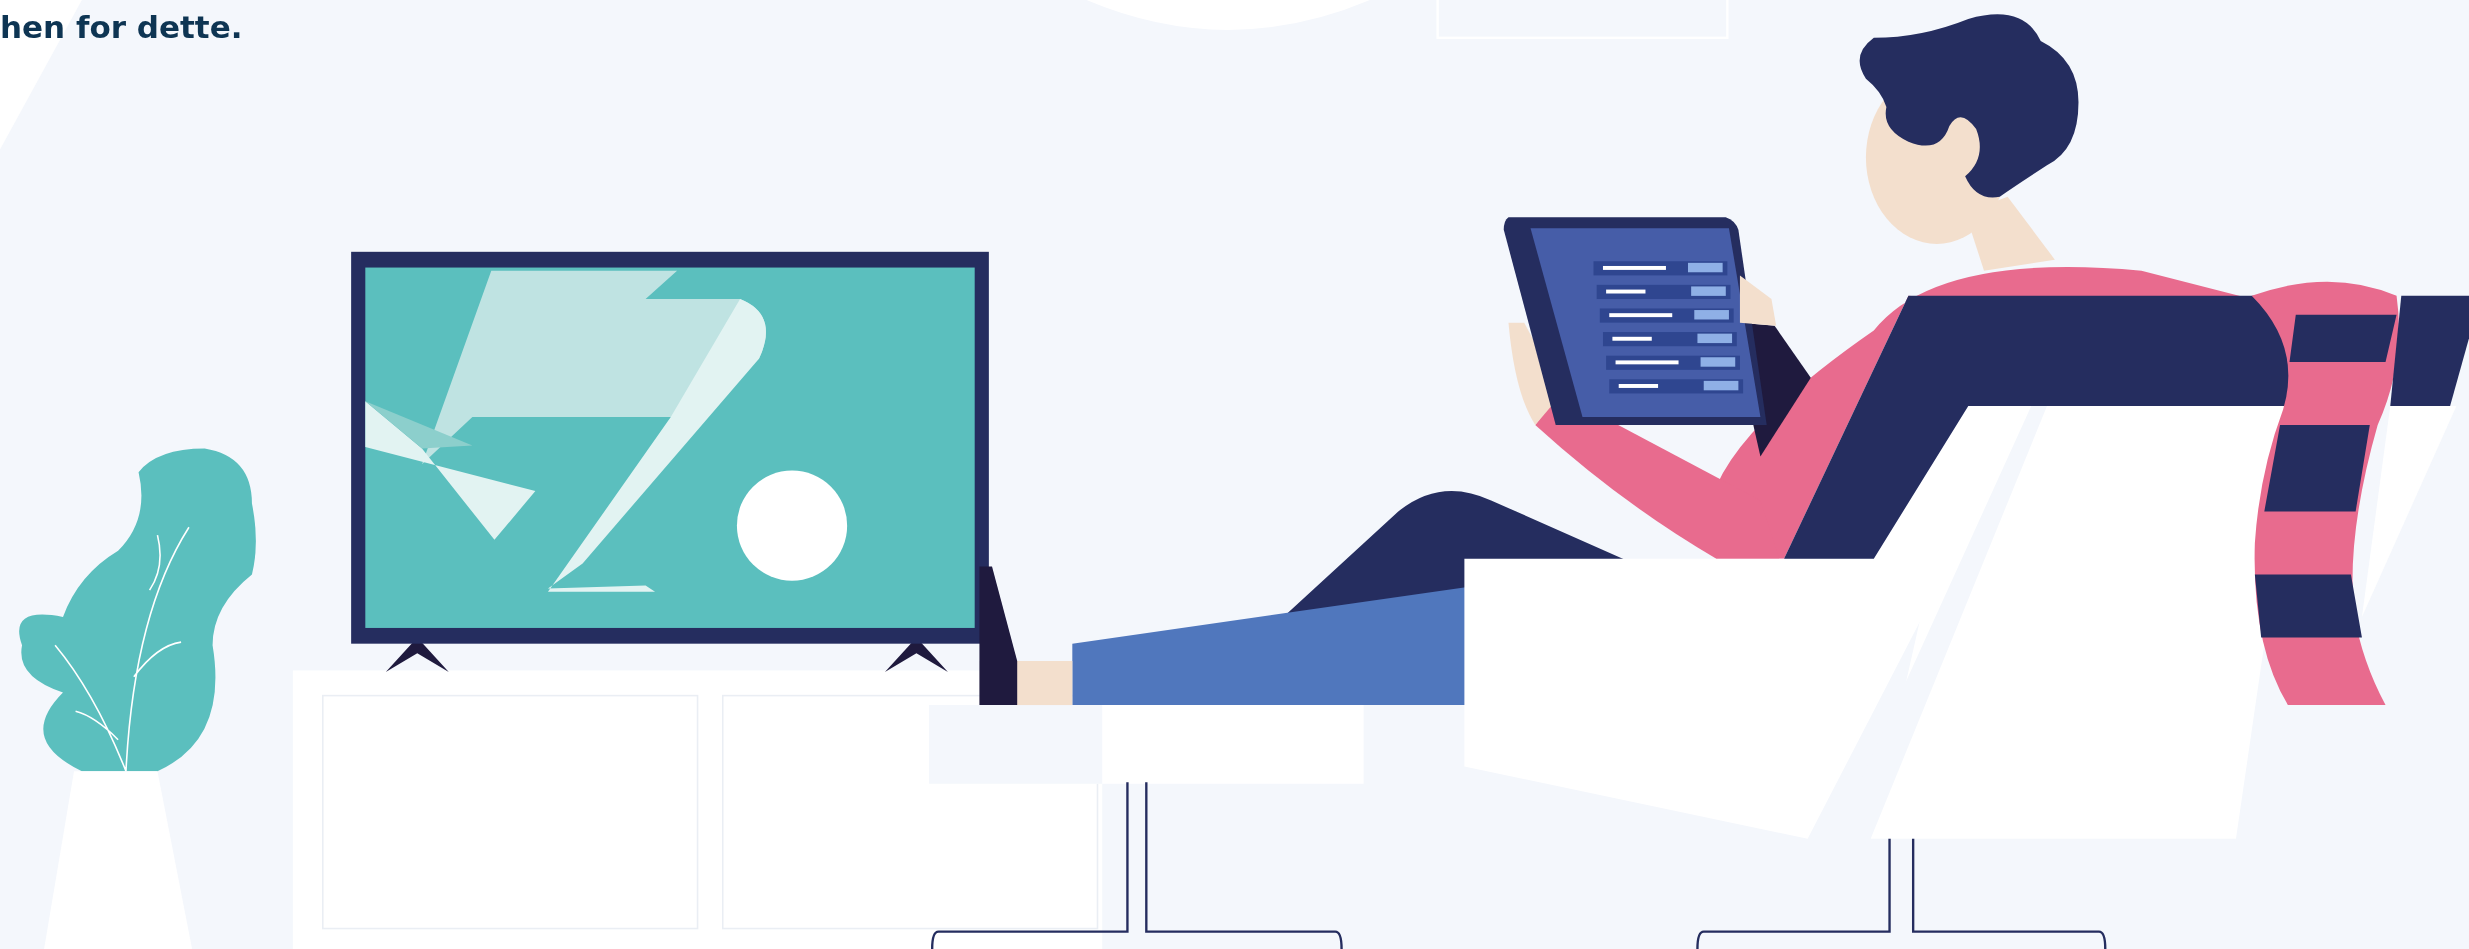 The height and width of the screenshot is (949, 2469). Describe the element at coordinates (121, 26) in the screenshot. I see `heading: hen for dette.` at that location.